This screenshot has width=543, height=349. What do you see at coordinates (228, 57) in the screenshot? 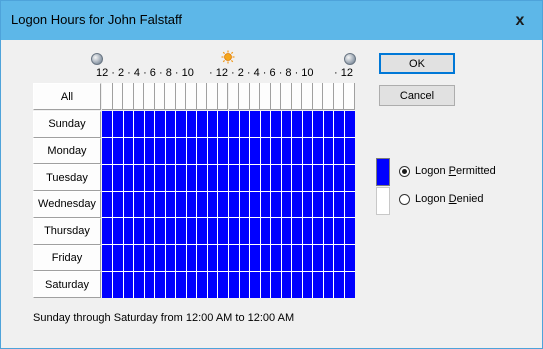
I see `sun-icon` at bounding box center [228, 57].